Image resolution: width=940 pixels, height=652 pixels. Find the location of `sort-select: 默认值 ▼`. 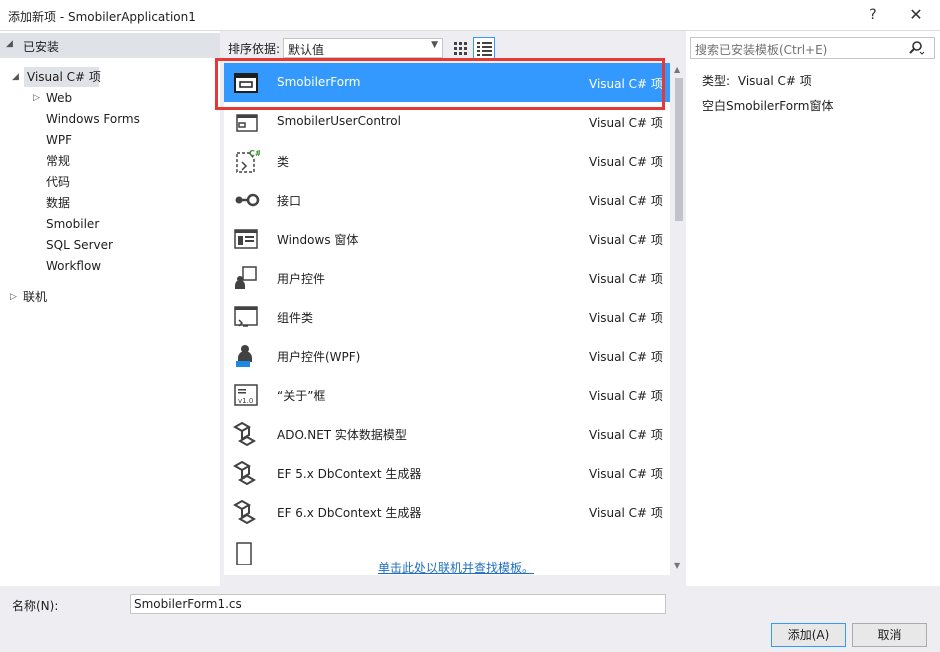

sort-select: 默认值 ▼ is located at coordinates (363, 48).